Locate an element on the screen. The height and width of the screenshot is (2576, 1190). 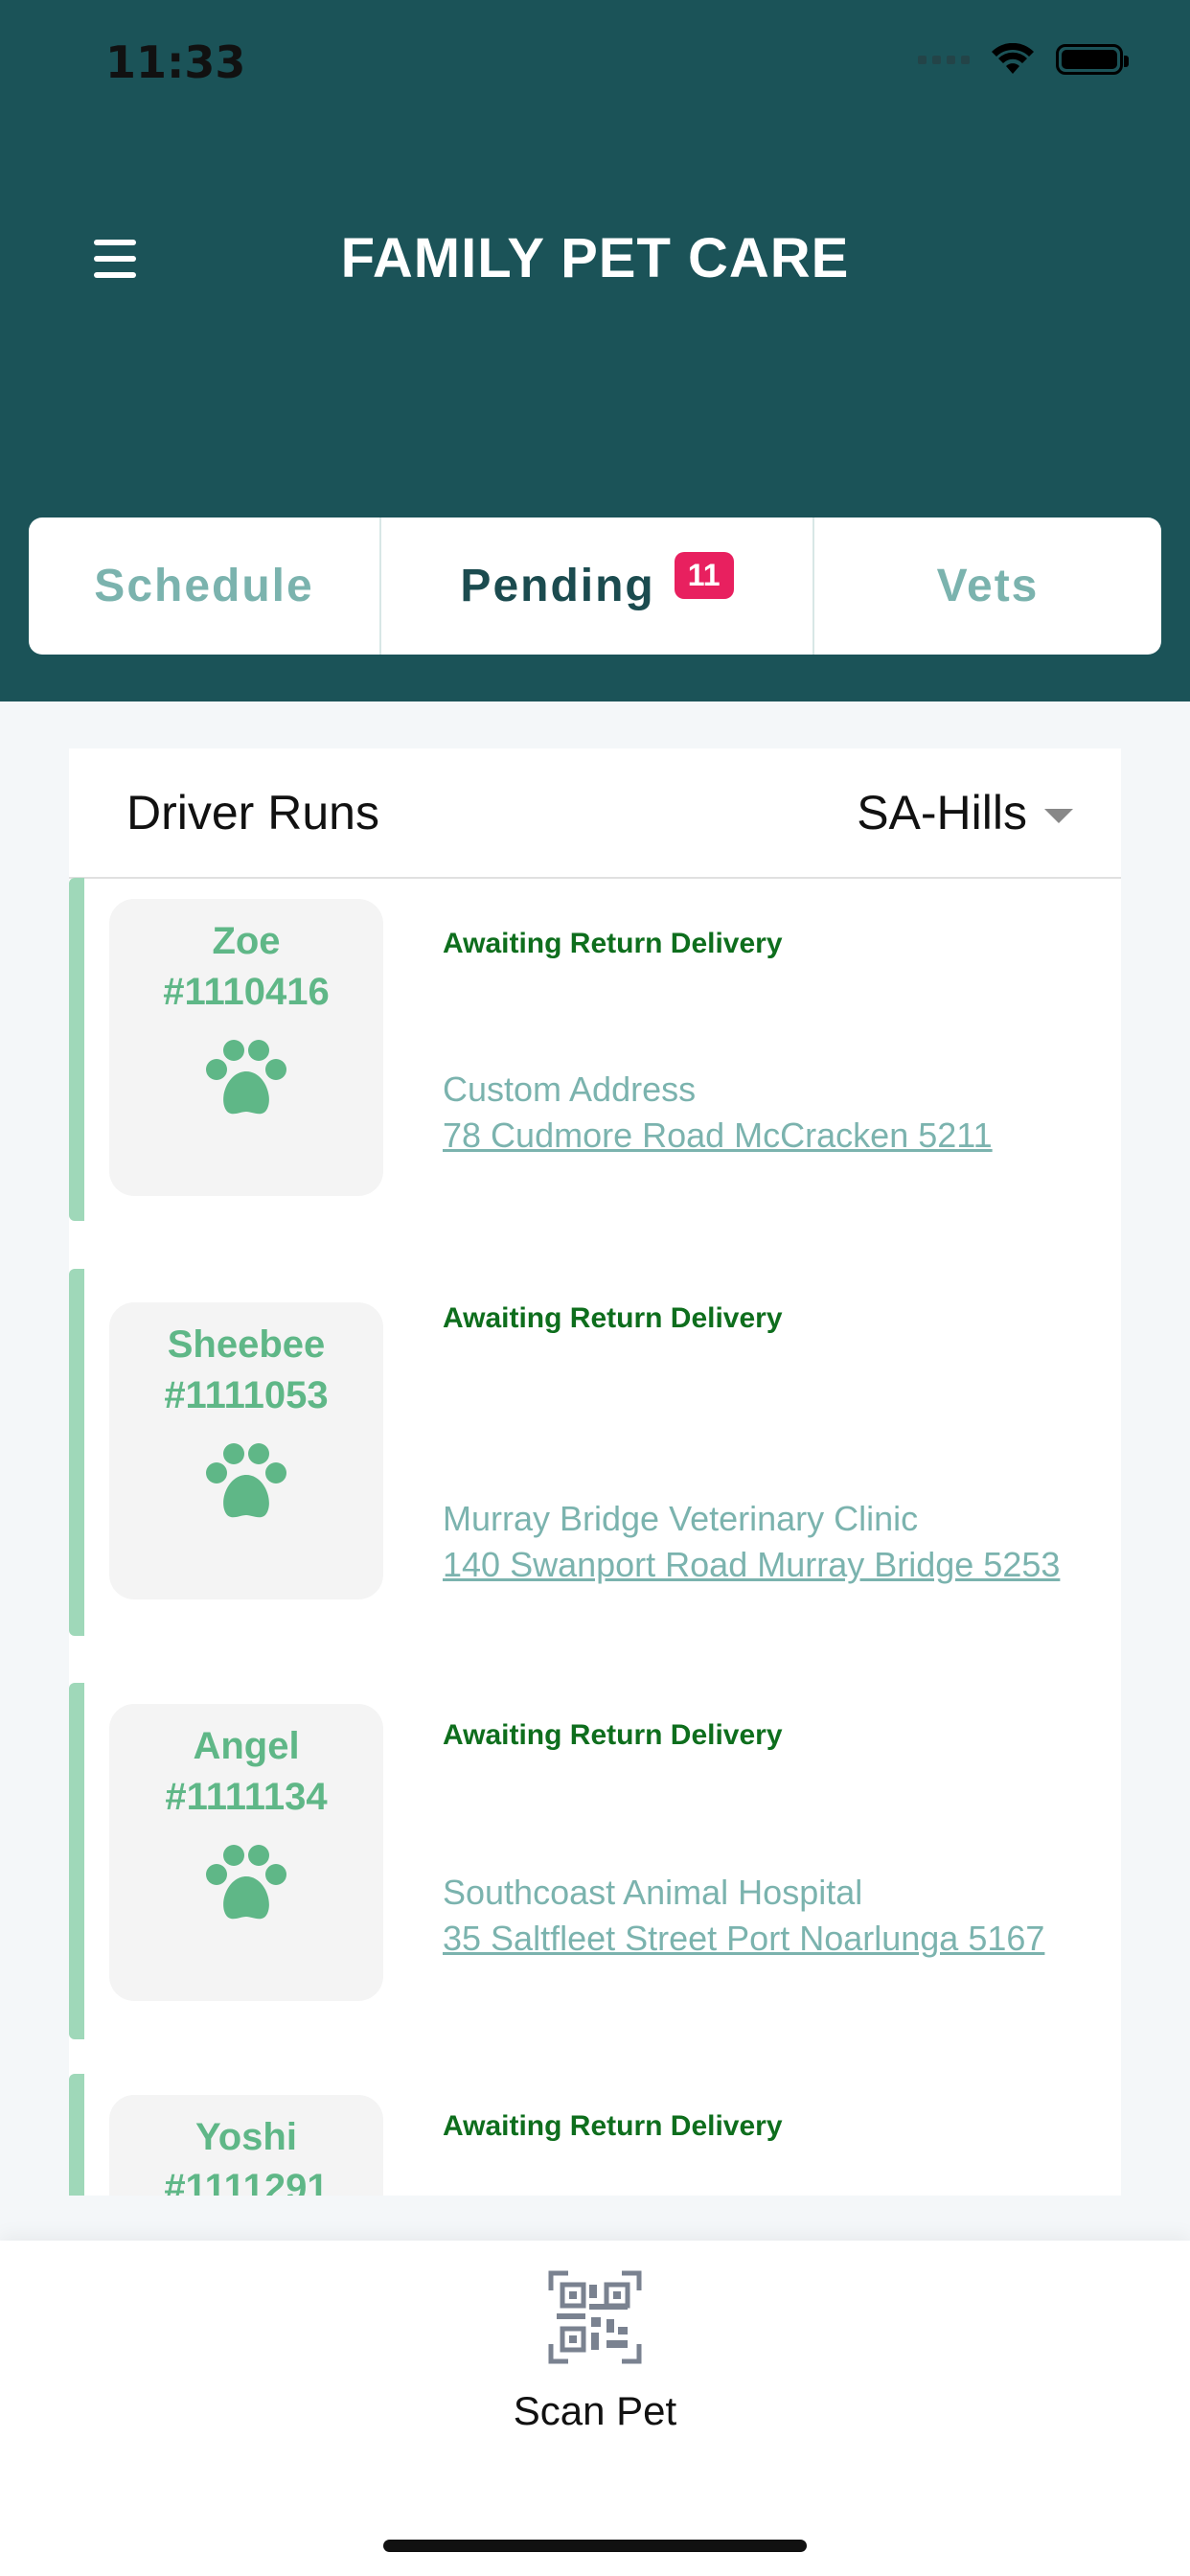
signal-icon is located at coordinates (944, 59).